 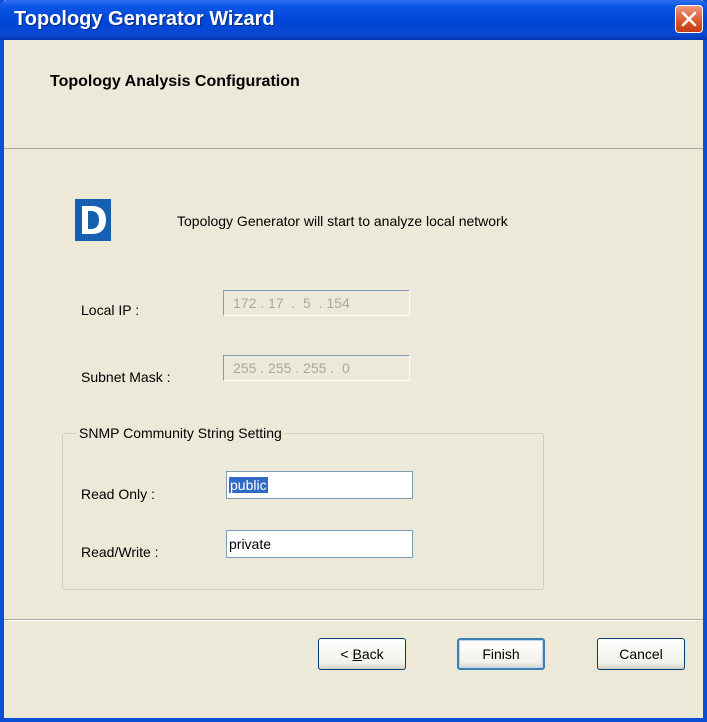 What do you see at coordinates (118, 494) in the screenshot?
I see `read-only-label: Read Only :` at bounding box center [118, 494].